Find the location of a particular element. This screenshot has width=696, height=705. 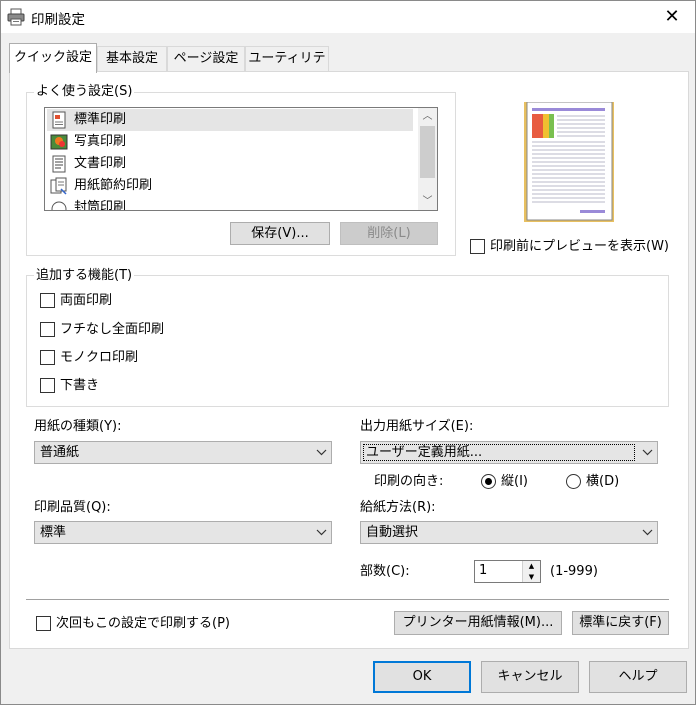

list-item-label: 文書印刷 is located at coordinates (100, 163).